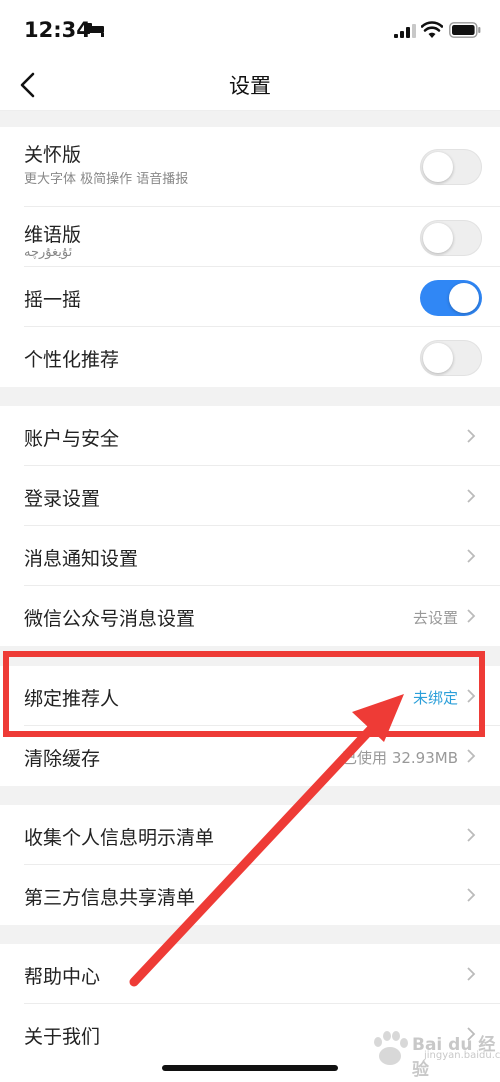  Describe the element at coordinates (250, 974) in the screenshot. I see `setting-row-help-center: 帮助中心` at that location.